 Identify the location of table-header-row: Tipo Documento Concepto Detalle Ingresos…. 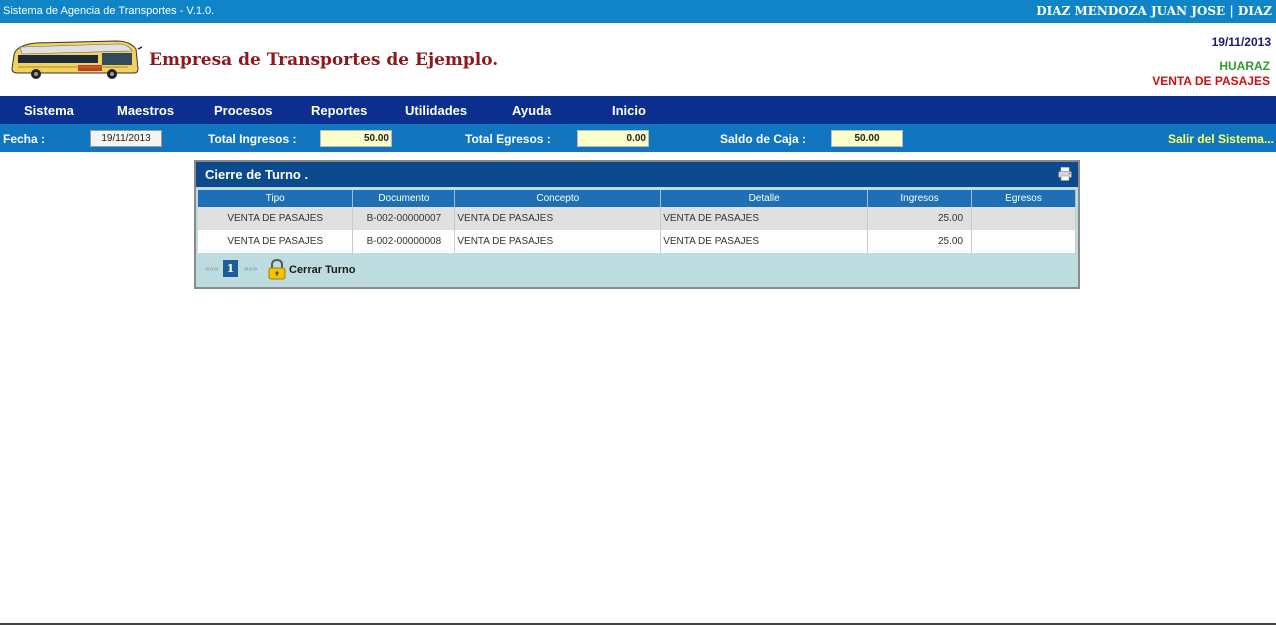
(637, 198).